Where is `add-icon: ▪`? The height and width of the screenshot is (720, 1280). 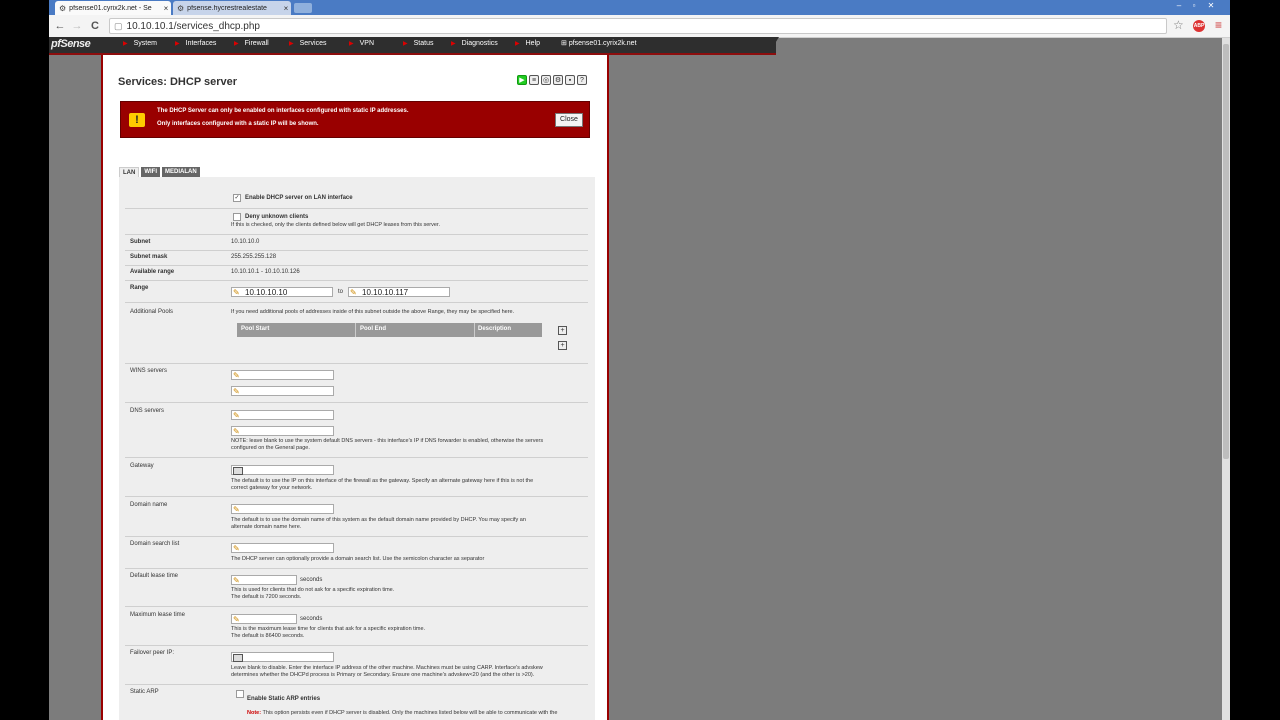
add-icon: ▪ is located at coordinates (570, 80).